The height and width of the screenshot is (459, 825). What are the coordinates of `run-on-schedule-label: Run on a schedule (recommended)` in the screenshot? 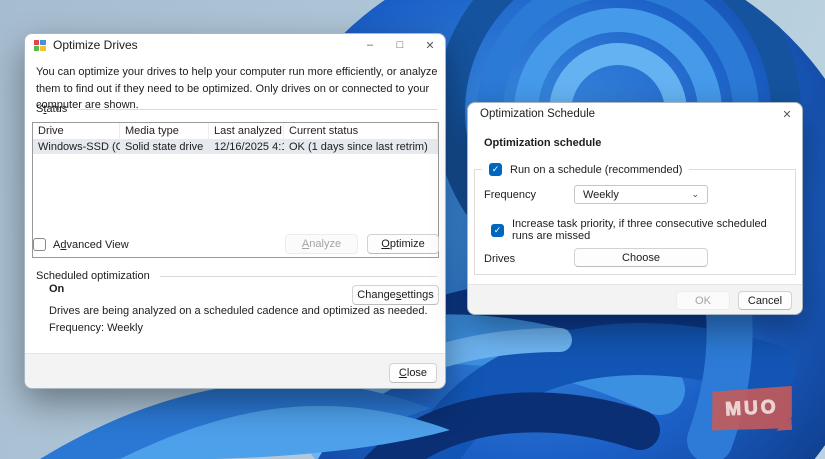 It's located at (596, 169).